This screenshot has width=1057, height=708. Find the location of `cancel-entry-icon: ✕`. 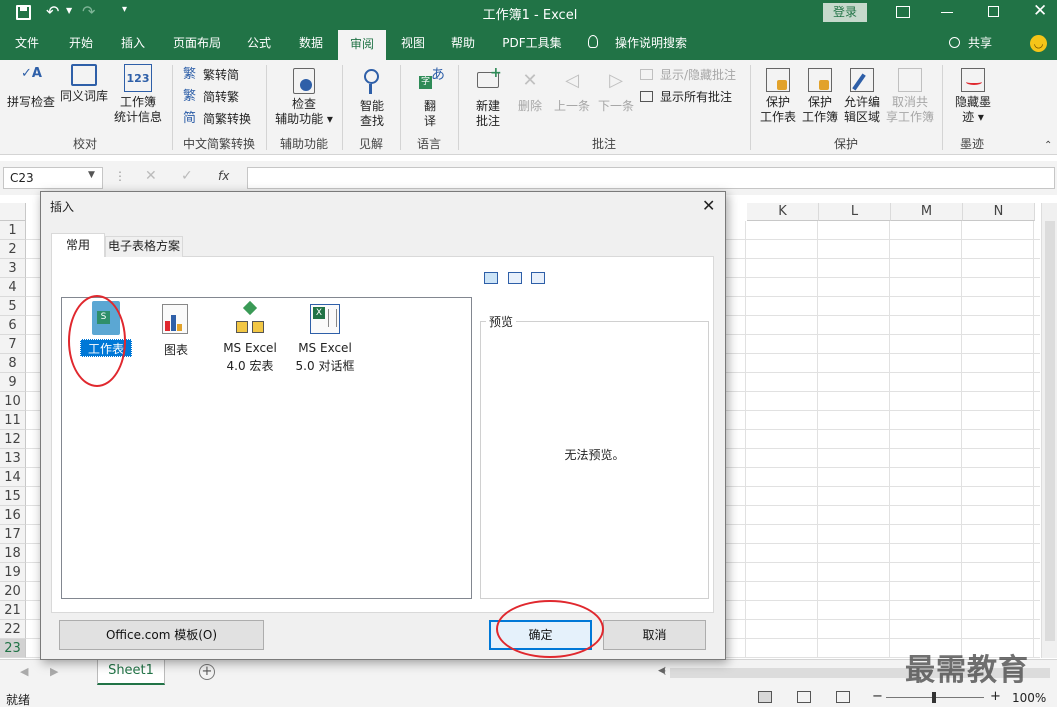

cancel-entry-icon: ✕ is located at coordinates (151, 176).